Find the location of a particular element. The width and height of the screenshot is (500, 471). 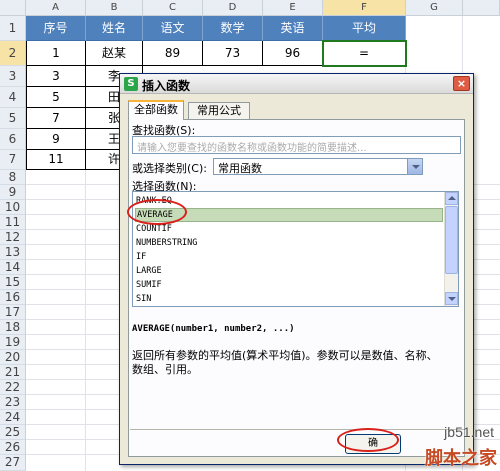

row-header-27: 27 is located at coordinates (13, 463).